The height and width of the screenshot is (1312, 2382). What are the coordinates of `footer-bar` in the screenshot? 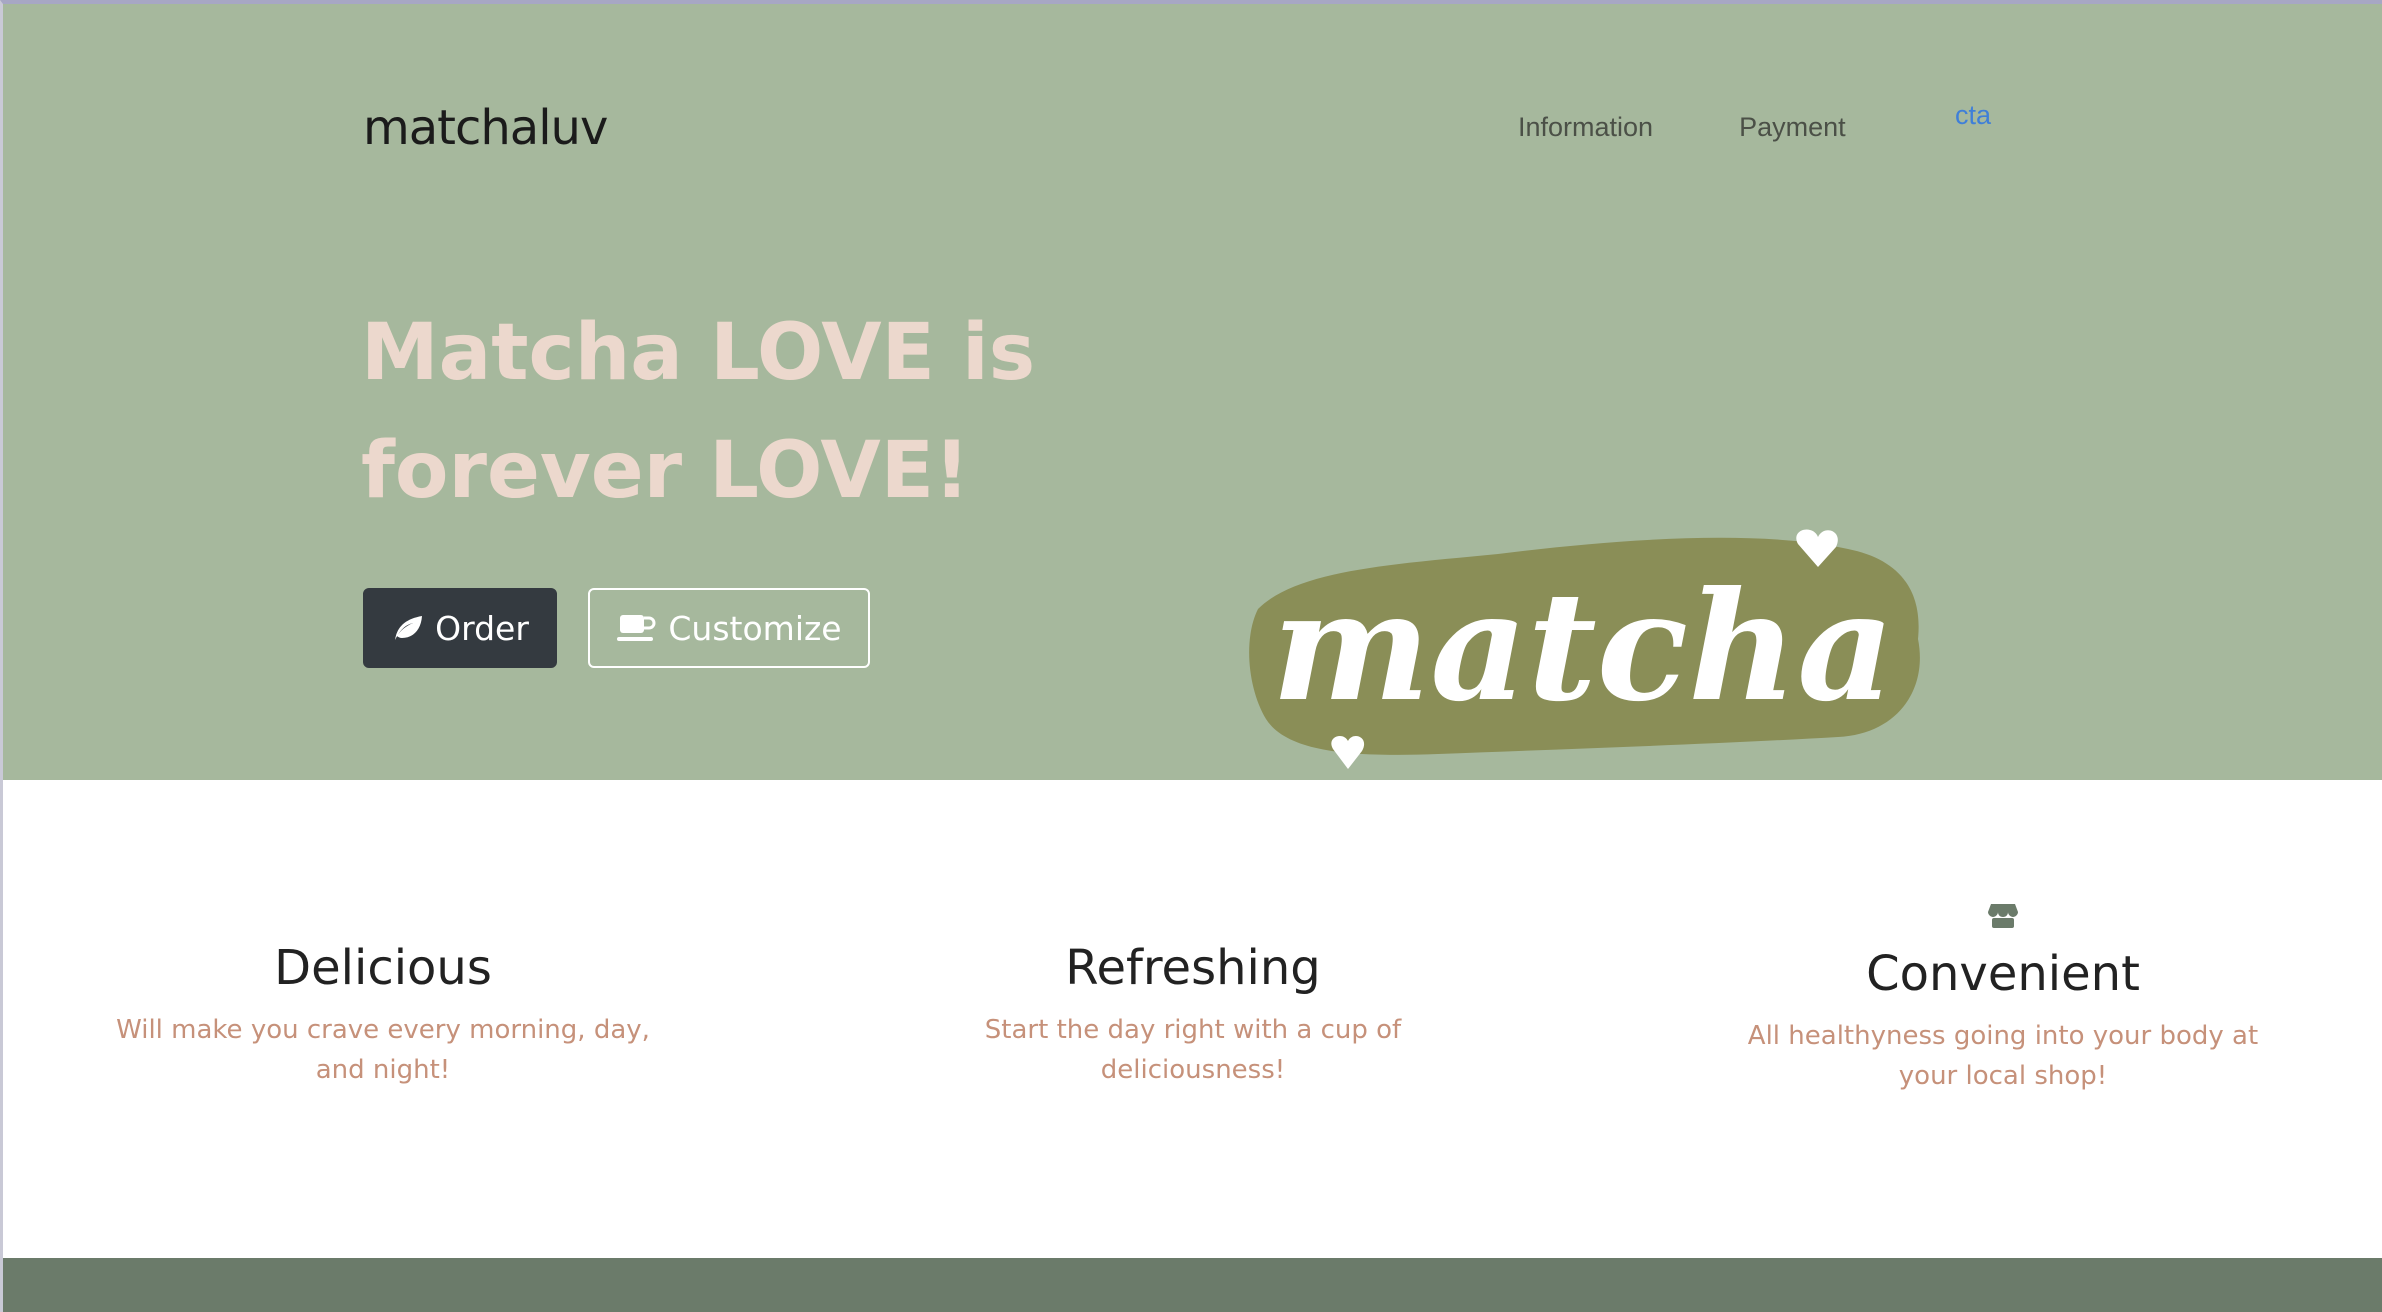 It's located at (1192, 1285).